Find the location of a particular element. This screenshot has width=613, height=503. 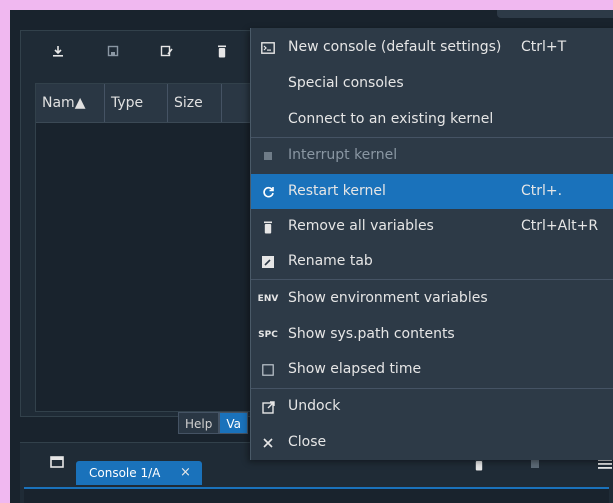

menu-item-new-console: New console (default settings) Ctrl+T is located at coordinates (432, 47).